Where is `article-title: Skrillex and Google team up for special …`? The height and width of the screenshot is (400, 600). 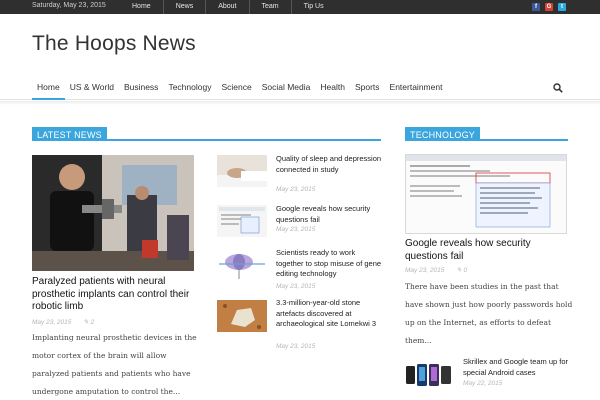
article-title: Skrillex and Google team up for special … is located at coordinates (519, 367).